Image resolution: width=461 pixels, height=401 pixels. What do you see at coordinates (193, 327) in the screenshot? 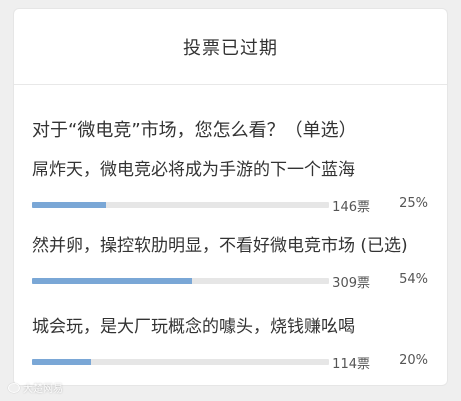
I see `poll-option-label: 城会玩，是大厂玩概念的噱头，烧钱赚吆喝` at bounding box center [193, 327].